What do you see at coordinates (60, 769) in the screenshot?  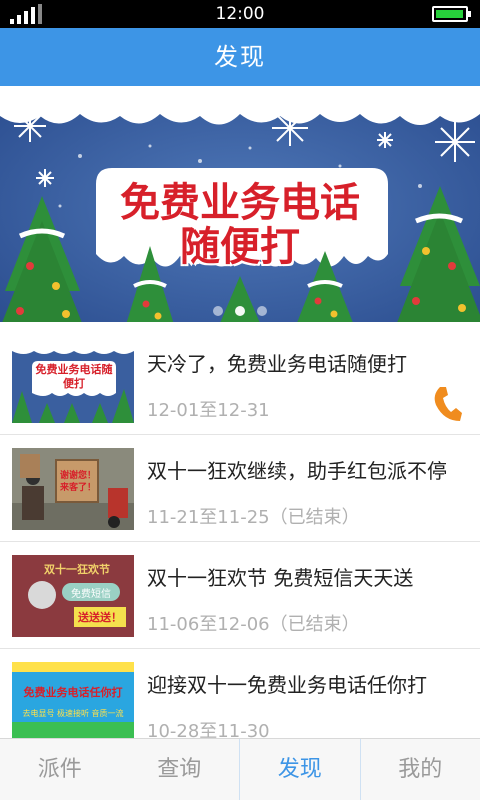 I see `tab-dispatch: 派件` at bounding box center [60, 769].